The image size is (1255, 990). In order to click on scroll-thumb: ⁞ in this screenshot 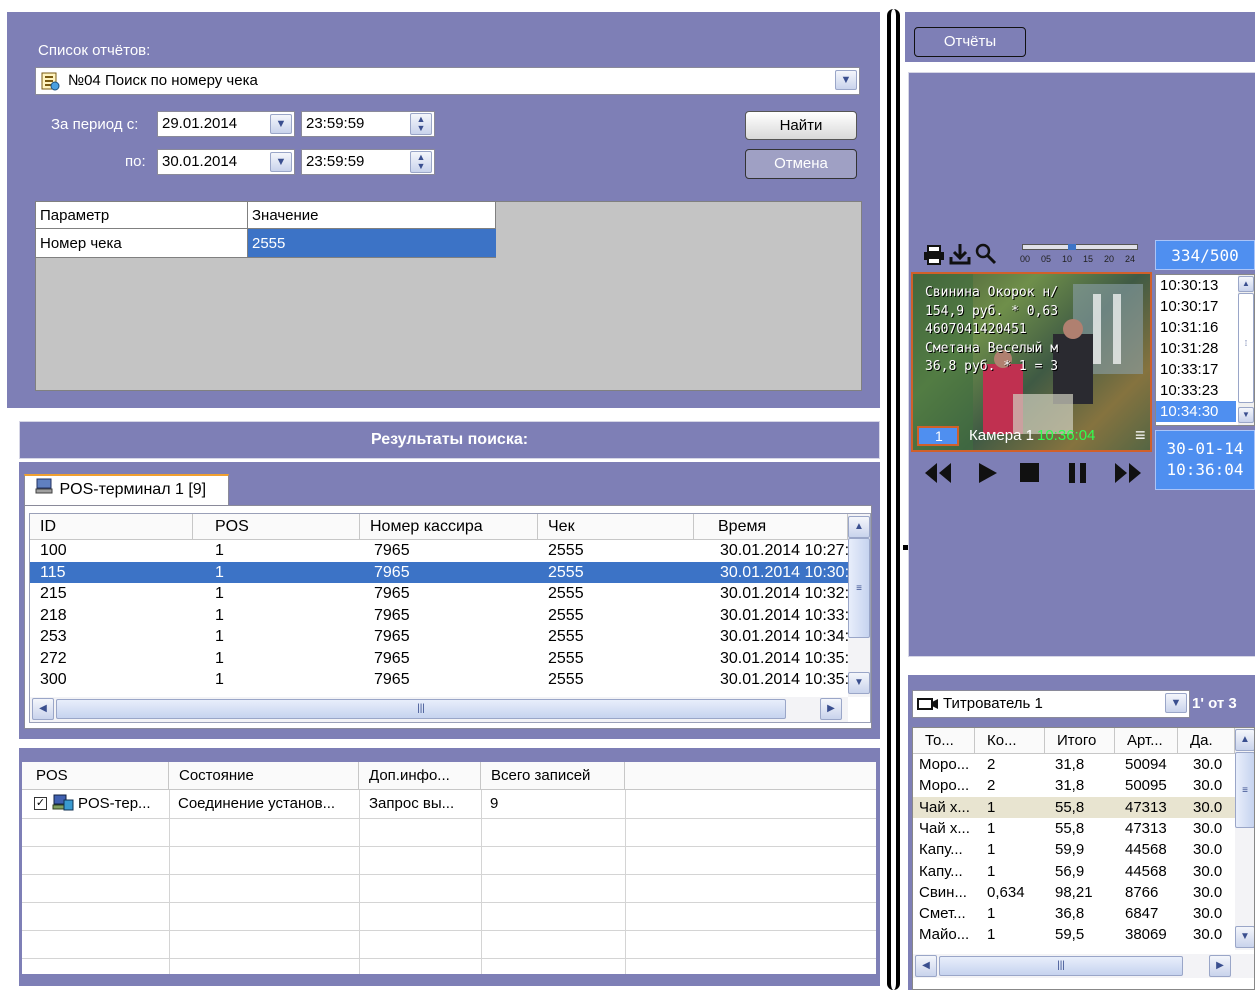, I will do `click(1246, 348)`.